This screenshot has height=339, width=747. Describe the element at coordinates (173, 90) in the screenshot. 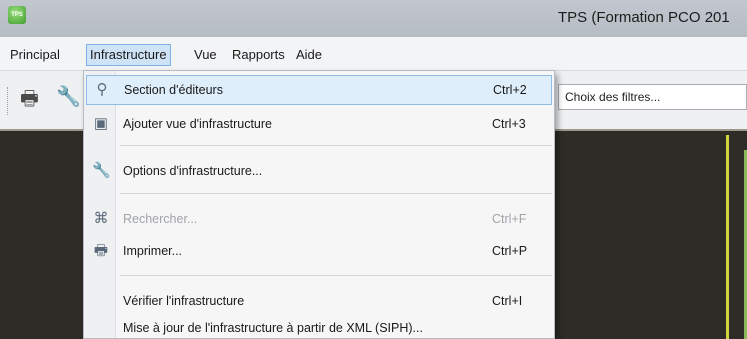

I see `menu-item-label: Section d'éditeurs` at that location.